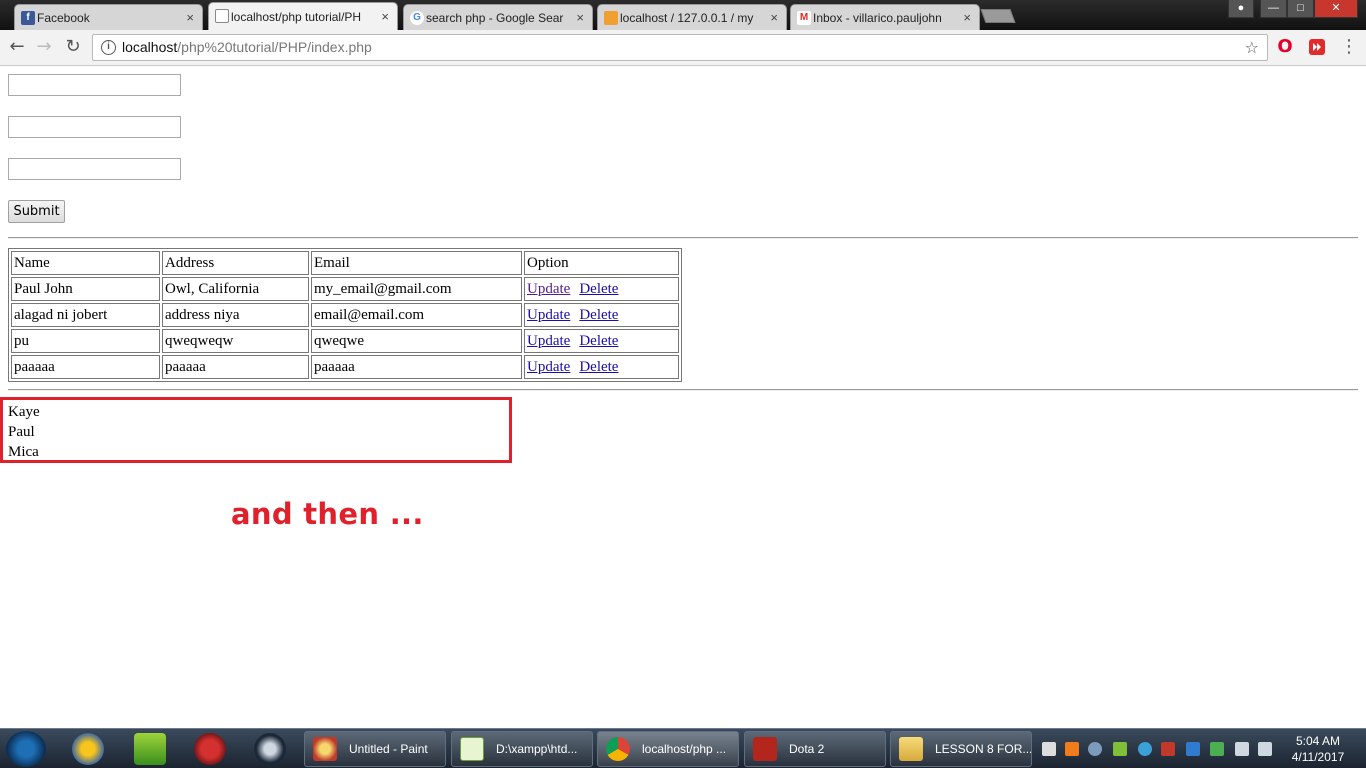 This screenshot has width=1366, height=768. I want to click on phpmyadmin-icon, so click(611, 18).